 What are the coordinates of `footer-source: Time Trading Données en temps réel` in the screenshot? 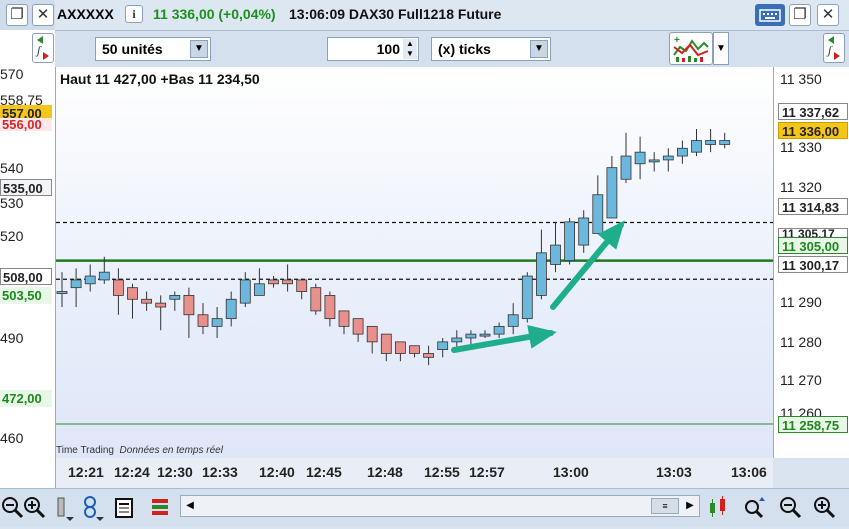 It's located at (139, 450).